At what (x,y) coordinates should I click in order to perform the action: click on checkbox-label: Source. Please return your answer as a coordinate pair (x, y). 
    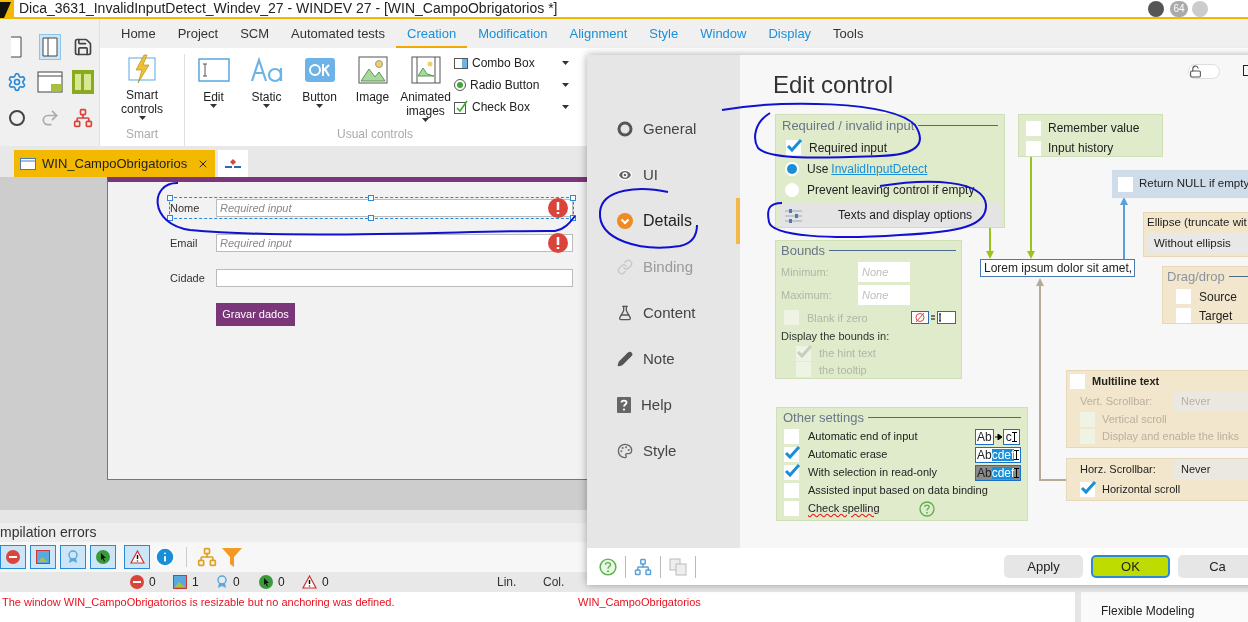
    Looking at the image, I should click on (1218, 297).